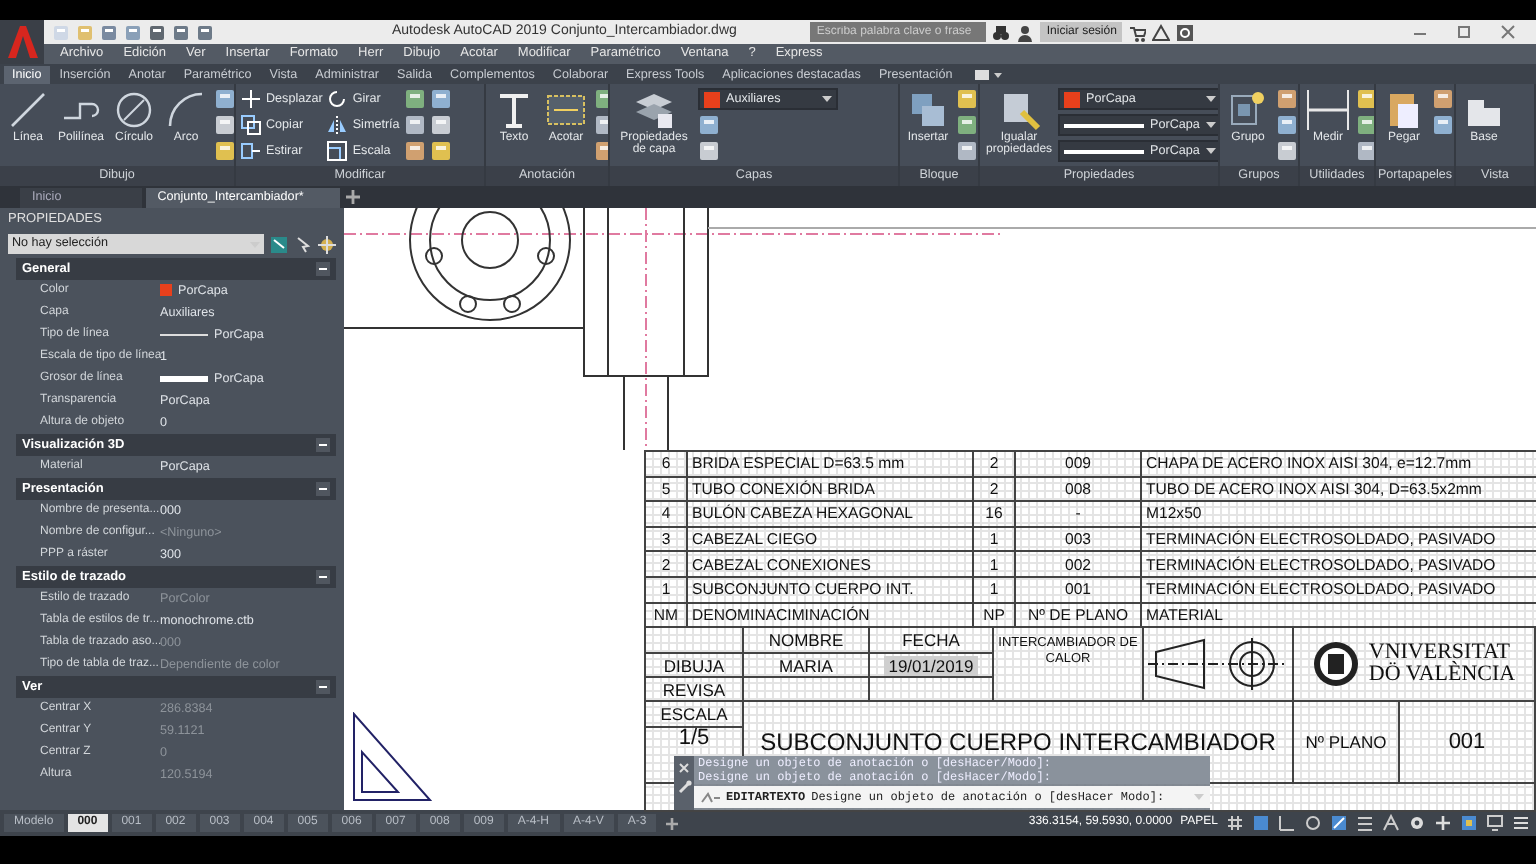 The image size is (1536, 864). Describe the element at coordinates (1508, 32) in the screenshot. I see `close-icon` at that location.